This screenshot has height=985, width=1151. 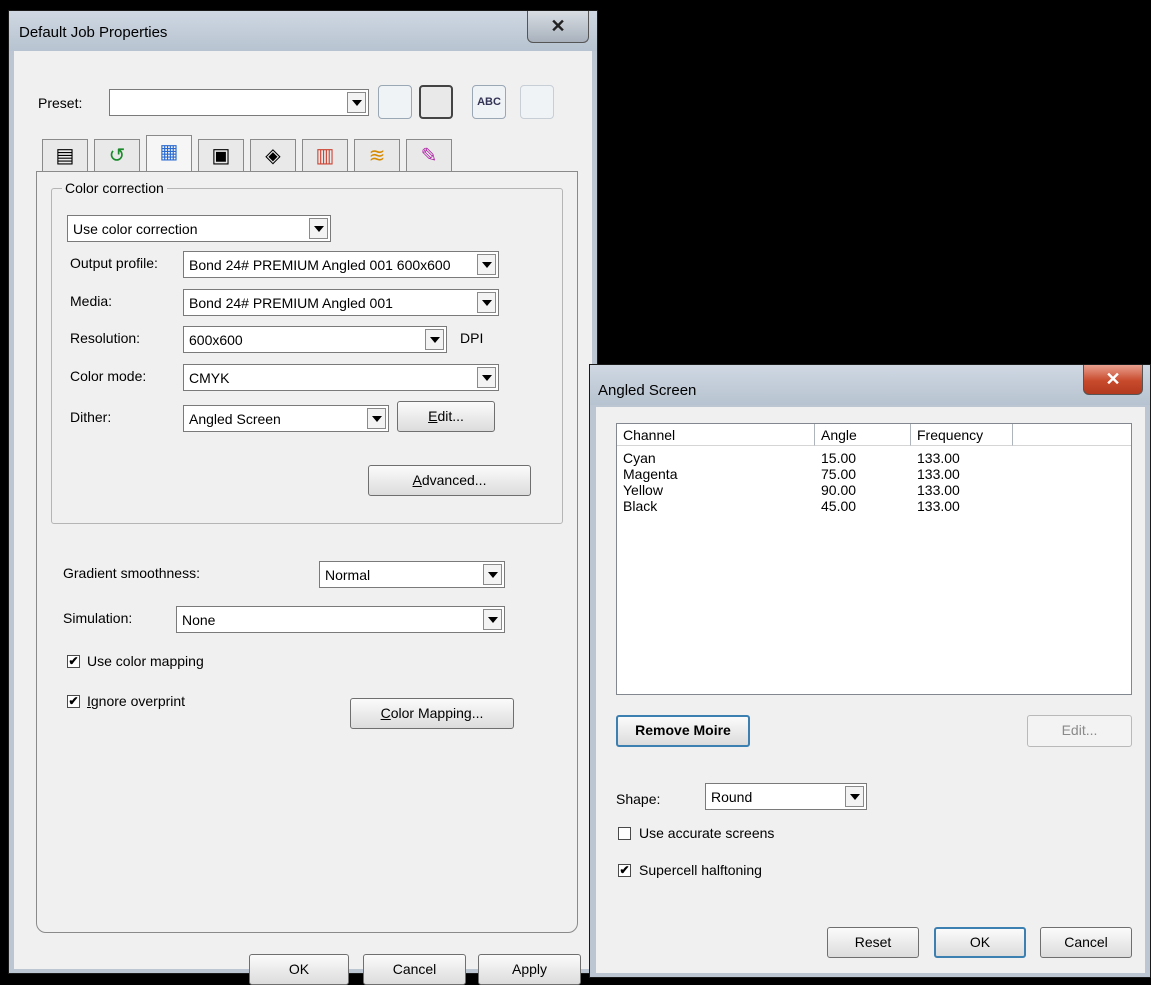 What do you see at coordinates (537, 102) in the screenshot?
I see `delete-icon` at bounding box center [537, 102].